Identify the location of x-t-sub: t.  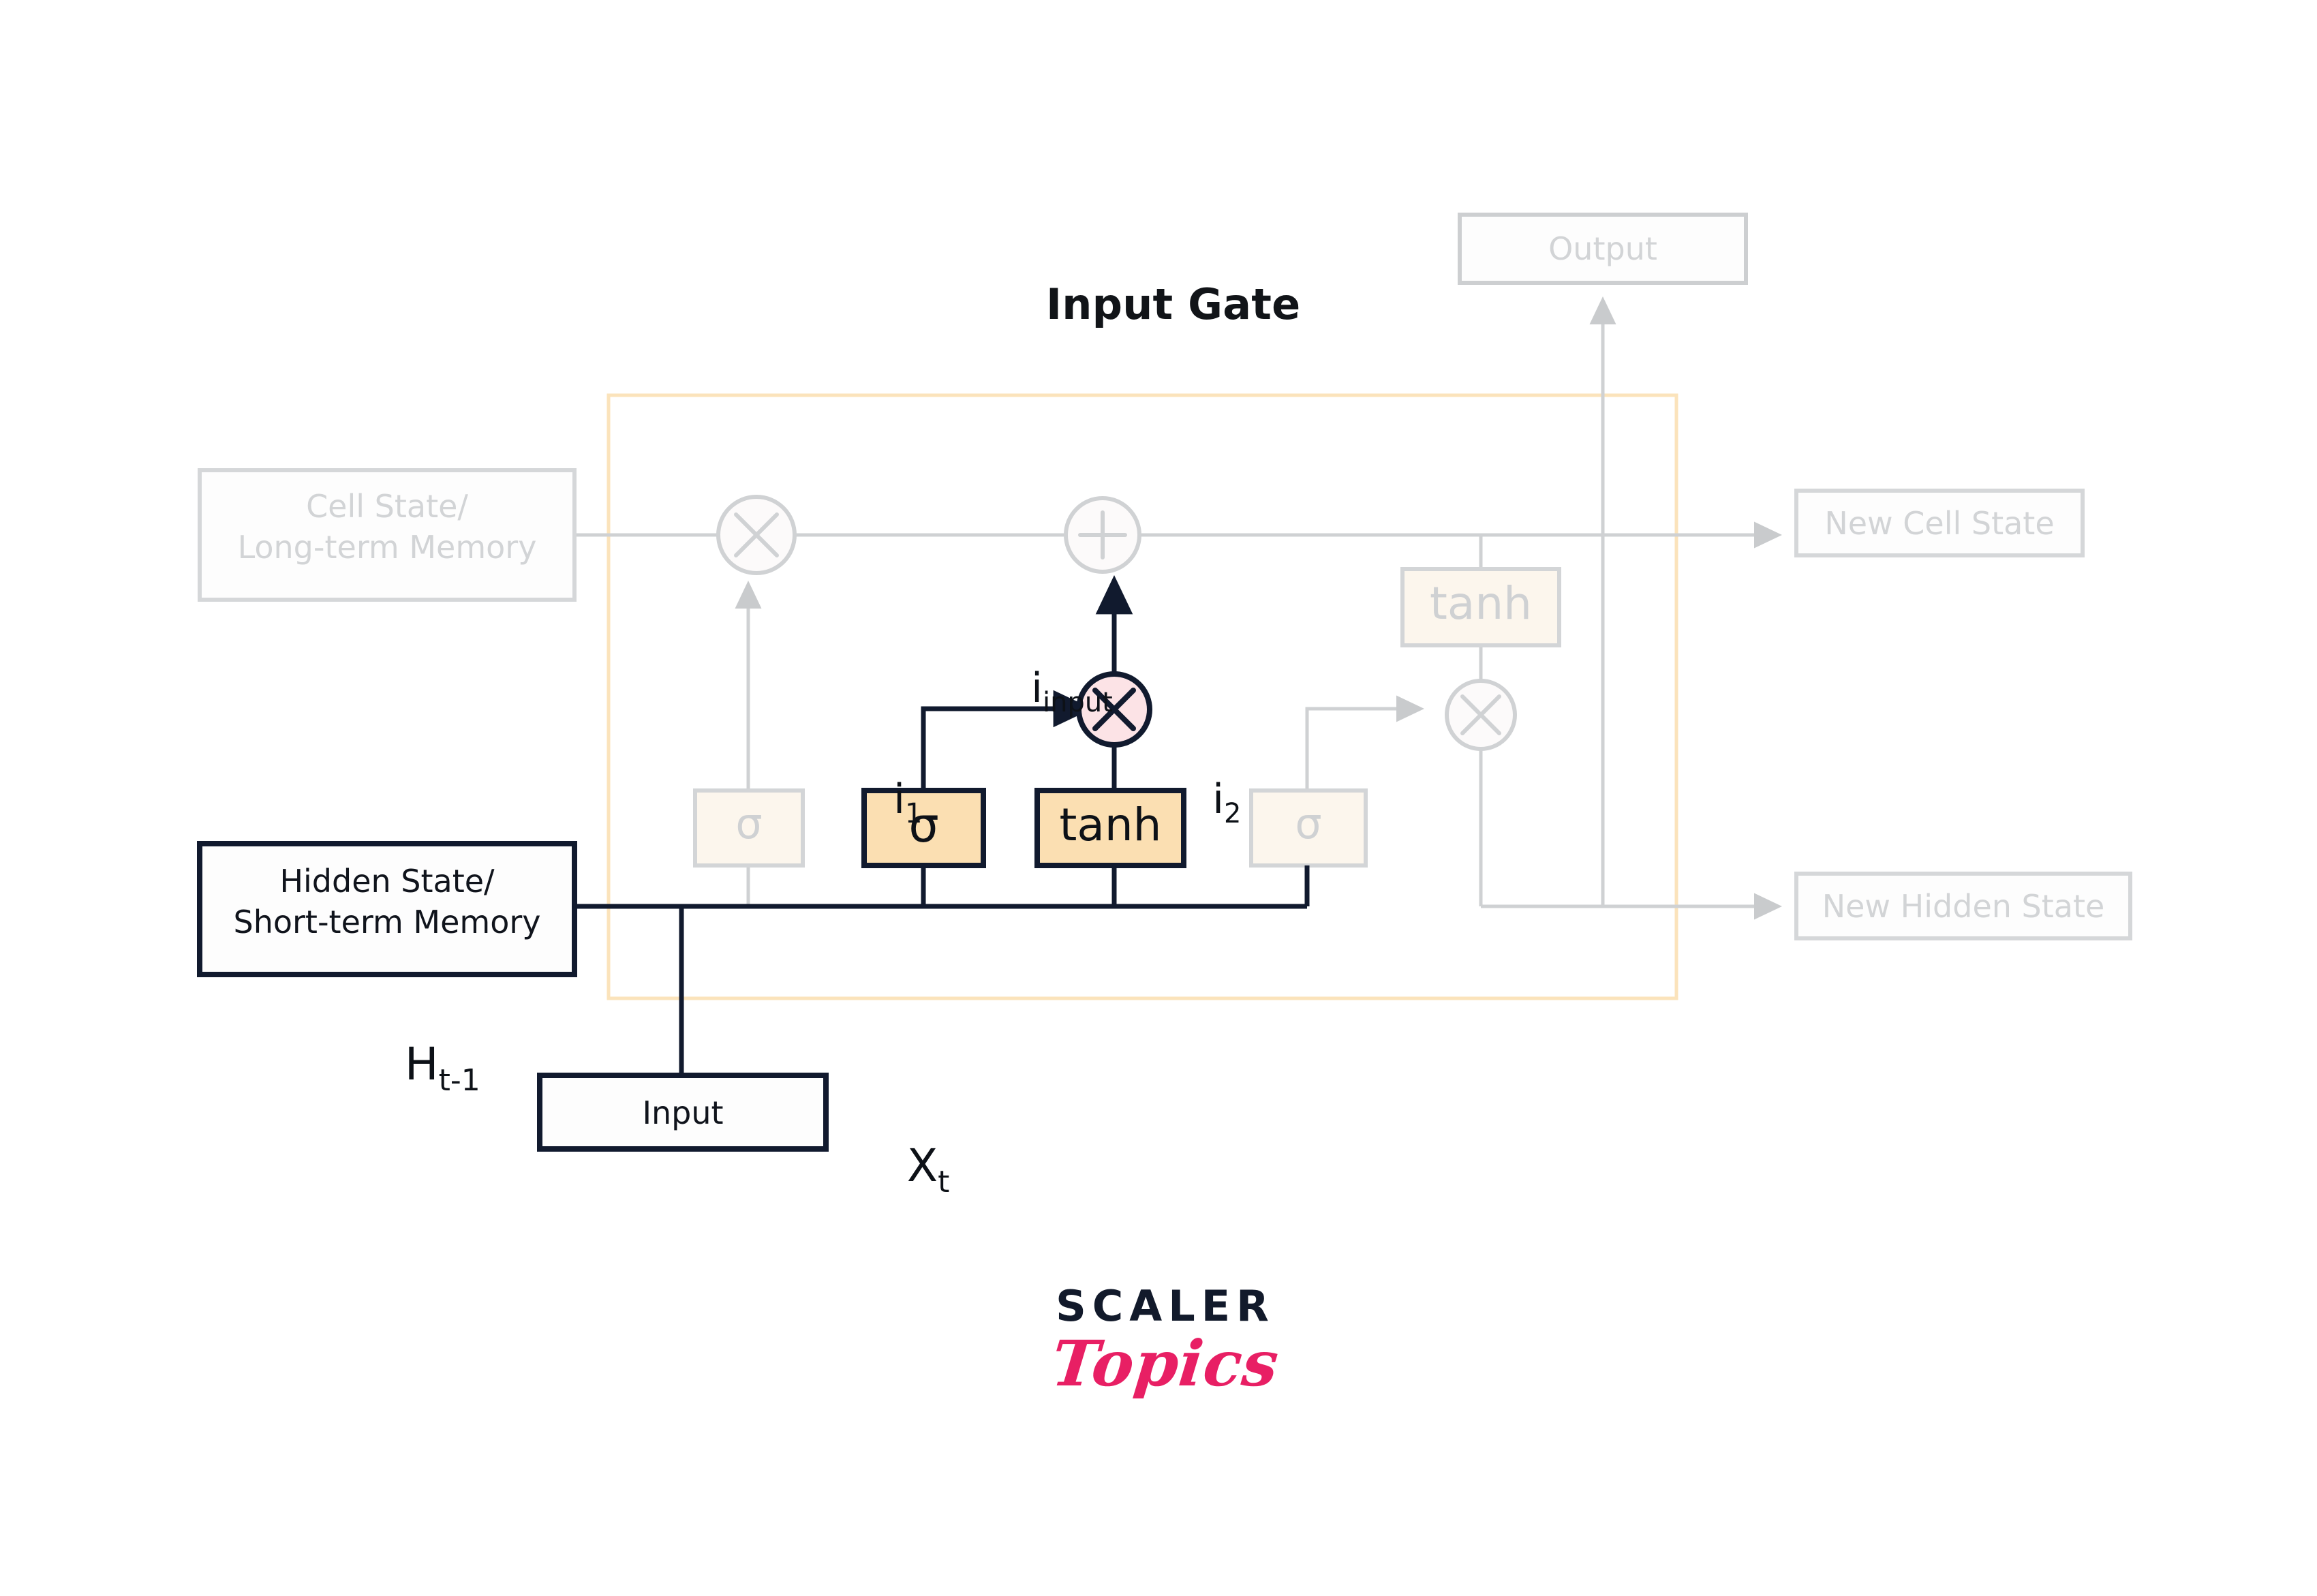
(944, 1182).